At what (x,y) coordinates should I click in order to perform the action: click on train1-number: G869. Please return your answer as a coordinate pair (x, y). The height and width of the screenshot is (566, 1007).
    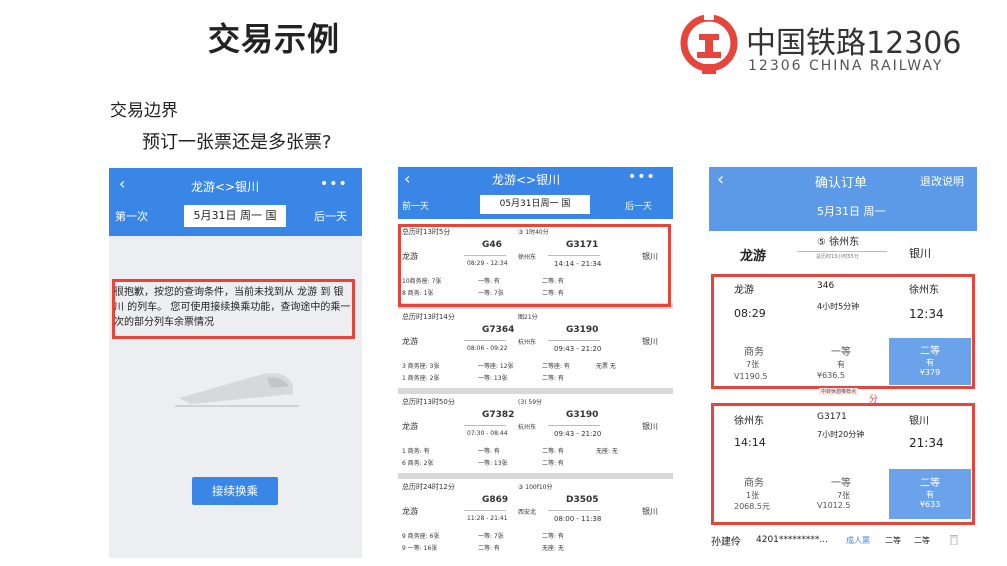
    Looking at the image, I should click on (495, 500).